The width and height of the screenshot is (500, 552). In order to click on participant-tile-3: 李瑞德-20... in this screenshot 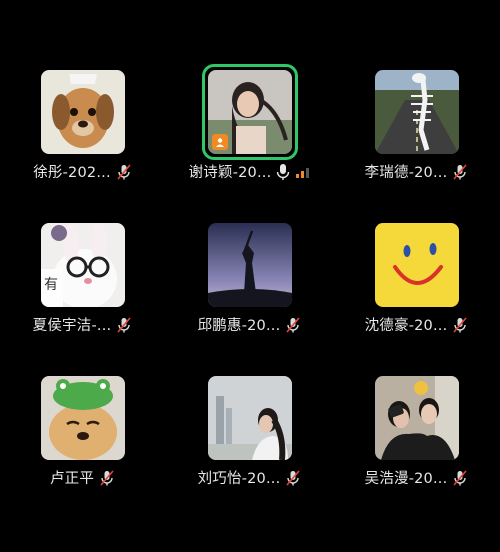, I will do `click(417, 126)`.